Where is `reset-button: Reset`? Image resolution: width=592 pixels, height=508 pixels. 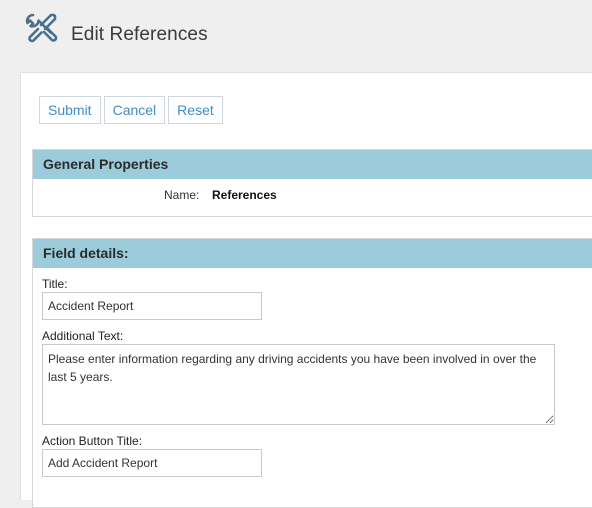
reset-button: Reset is located at coordinates (195, 110).